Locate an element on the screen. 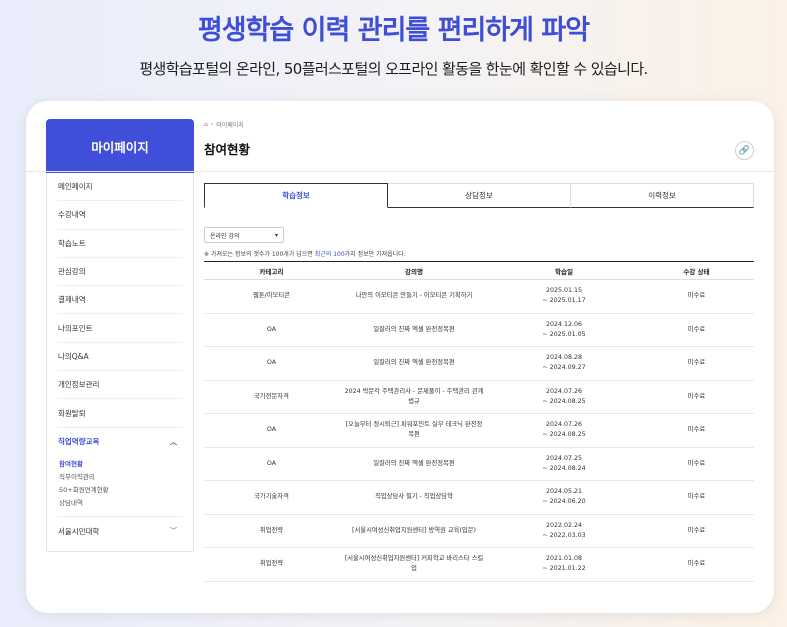  sidebar-item-citizen-univ: 서울시민대학 ﹀ is located at coordinates (120, 531).